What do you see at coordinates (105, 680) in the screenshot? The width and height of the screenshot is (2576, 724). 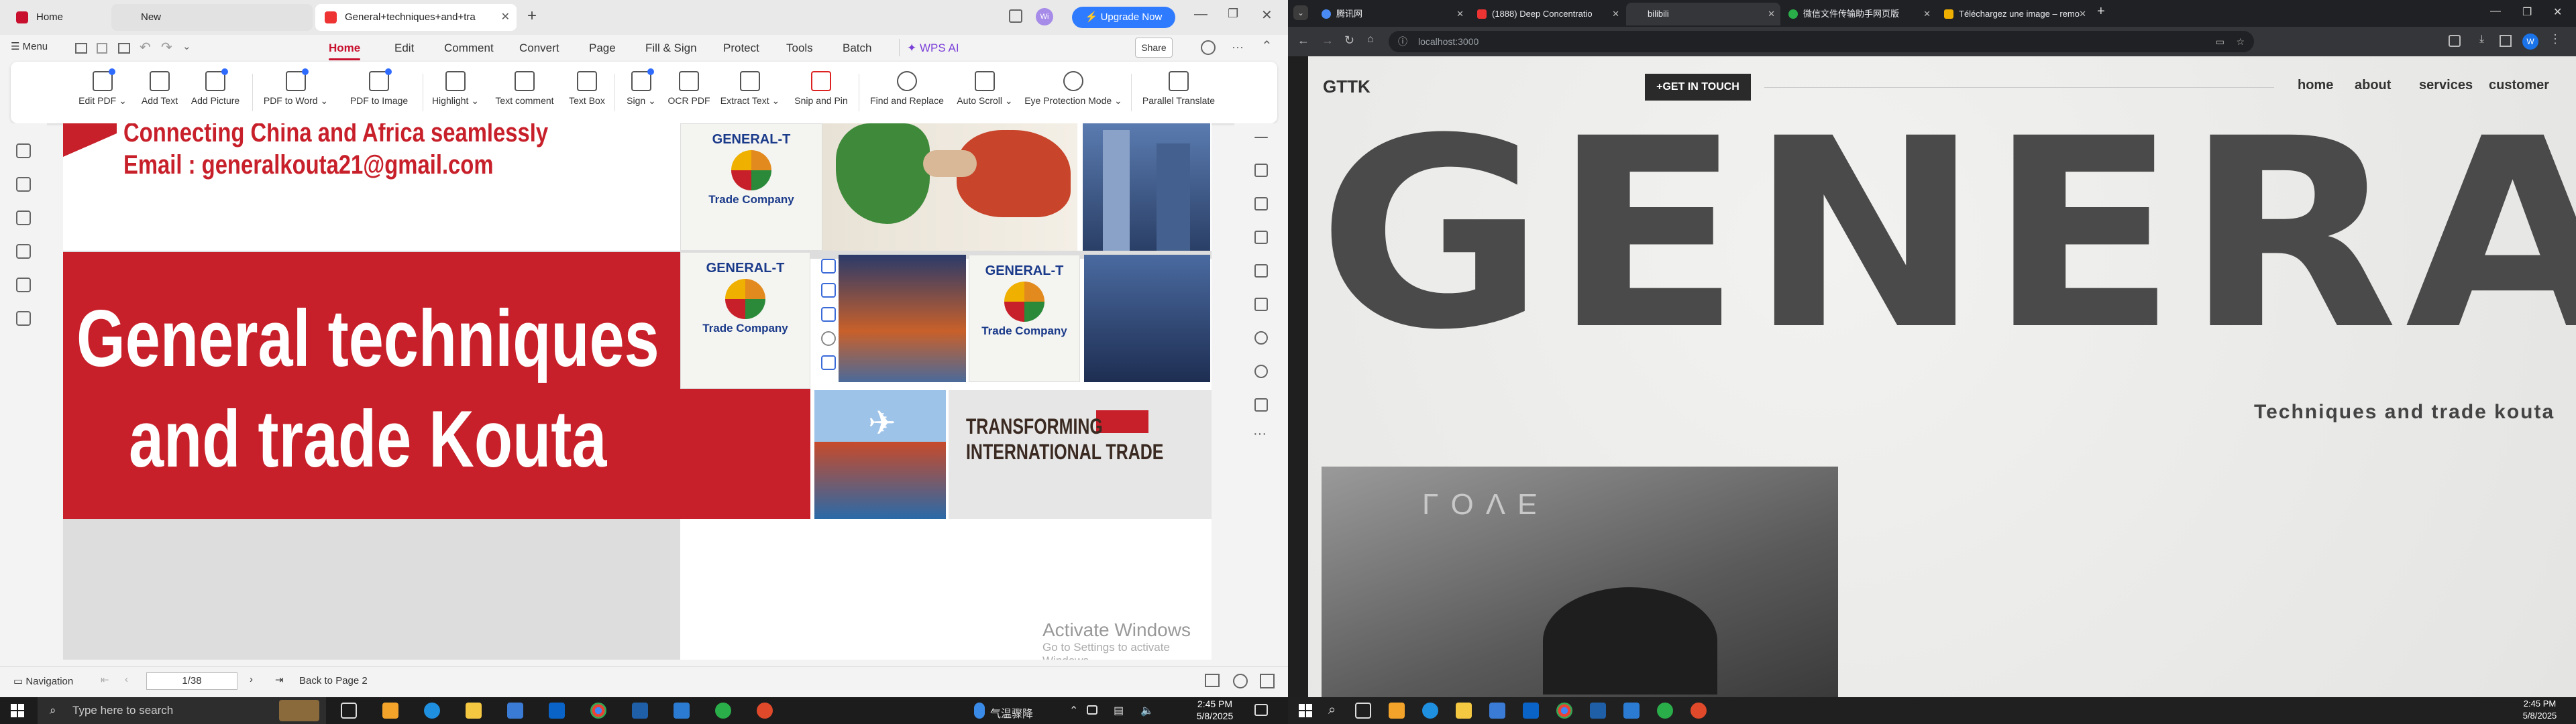 I see `first-page-icon: ⇤` at bounding box center [105, 680].